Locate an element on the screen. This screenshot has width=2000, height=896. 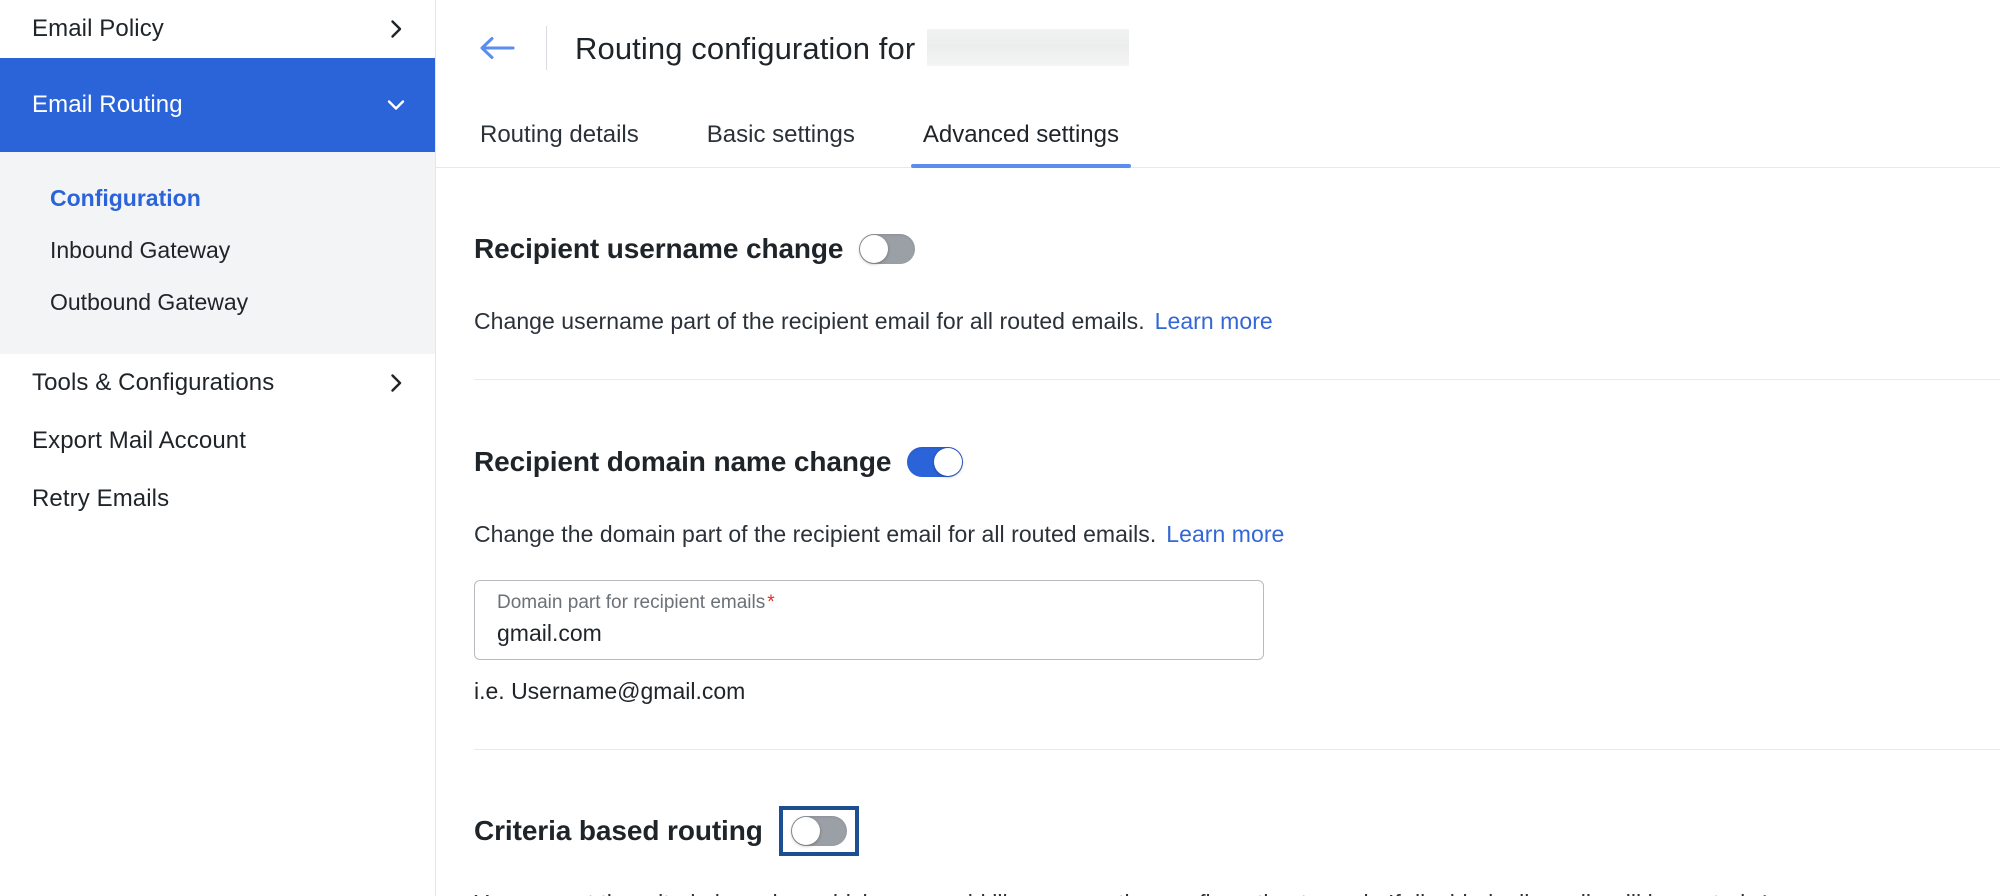
sidebar-subitem-label: Configuration is located at coordinates (125, 197).